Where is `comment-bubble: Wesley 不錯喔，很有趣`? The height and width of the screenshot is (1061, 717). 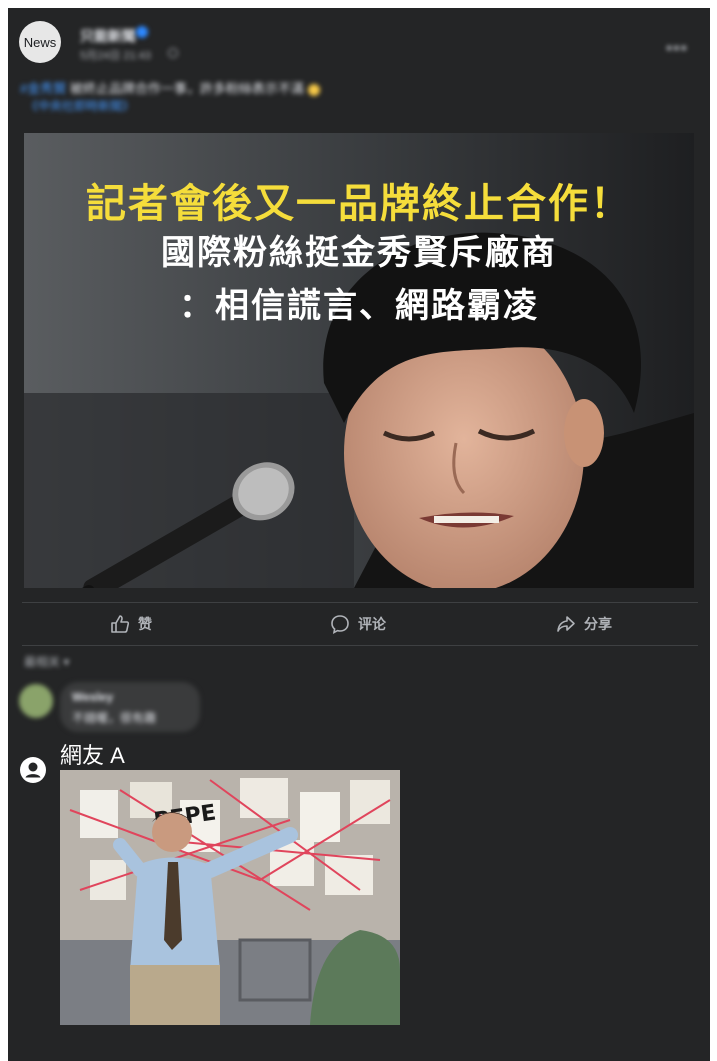
comment-bubble: Wesley 不錯喔，很有趣 is located at coordinates (130, 707).